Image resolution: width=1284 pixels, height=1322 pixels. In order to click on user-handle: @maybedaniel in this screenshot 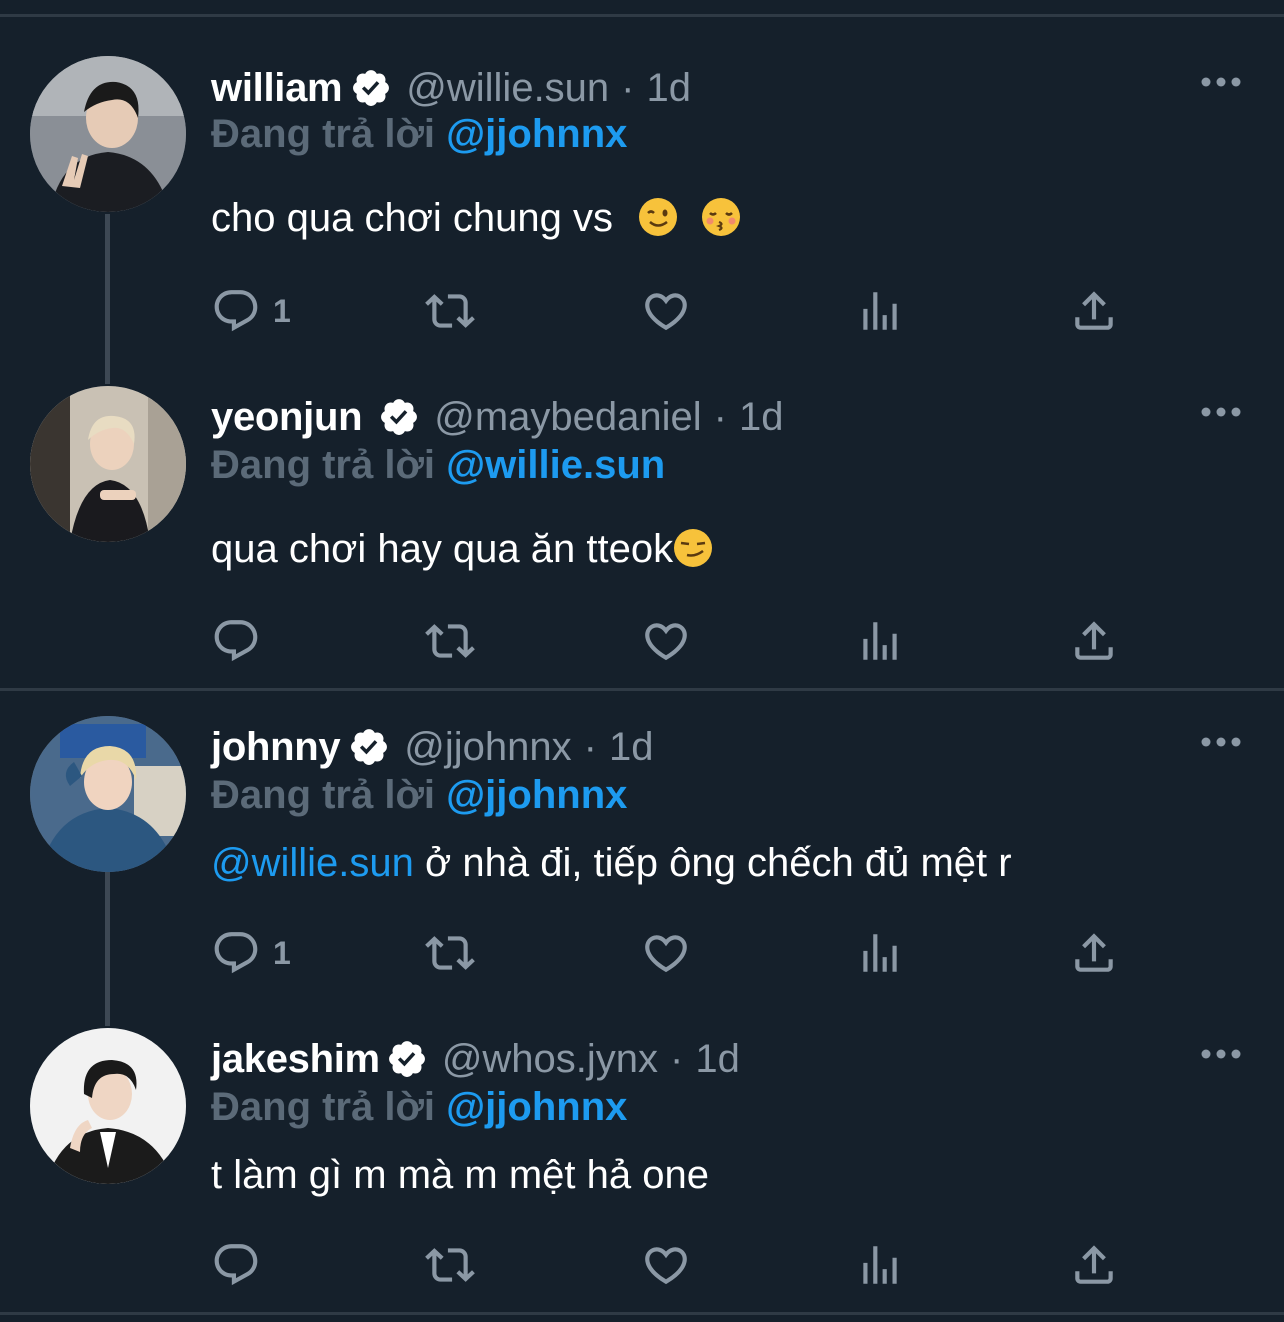, I will do `click(567, 417)`.